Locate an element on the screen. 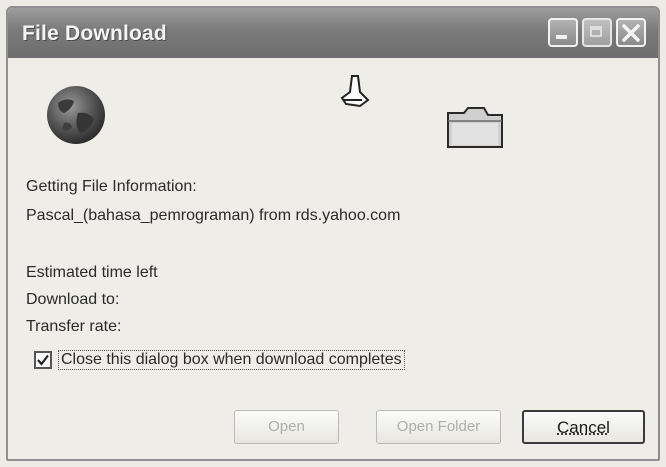 This screenshot has height=467, width=666. flying-paper-icon is located at coordinates (355, 91).